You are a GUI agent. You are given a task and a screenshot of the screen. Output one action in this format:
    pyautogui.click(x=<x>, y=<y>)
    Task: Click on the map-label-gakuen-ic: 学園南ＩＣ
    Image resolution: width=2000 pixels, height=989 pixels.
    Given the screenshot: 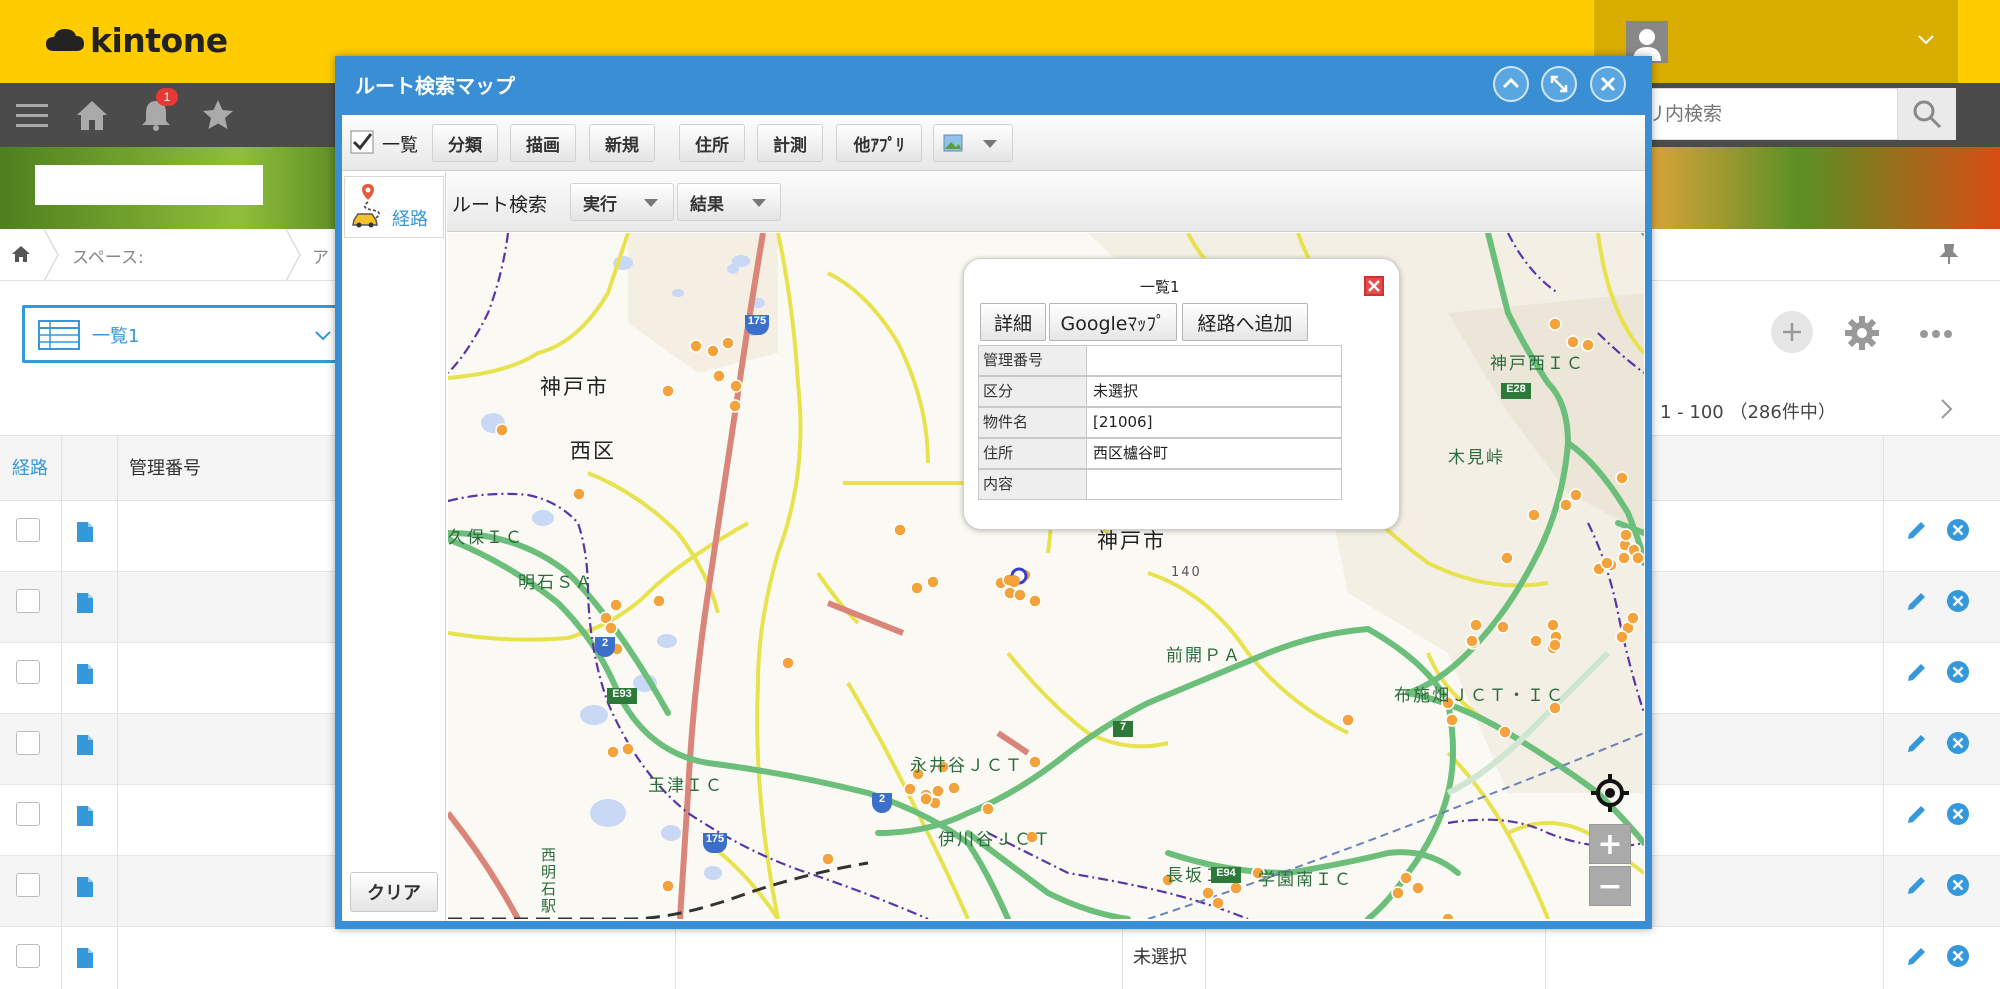 What is the action you would take?
    pyautogui.click(x=1305, y=880)
    